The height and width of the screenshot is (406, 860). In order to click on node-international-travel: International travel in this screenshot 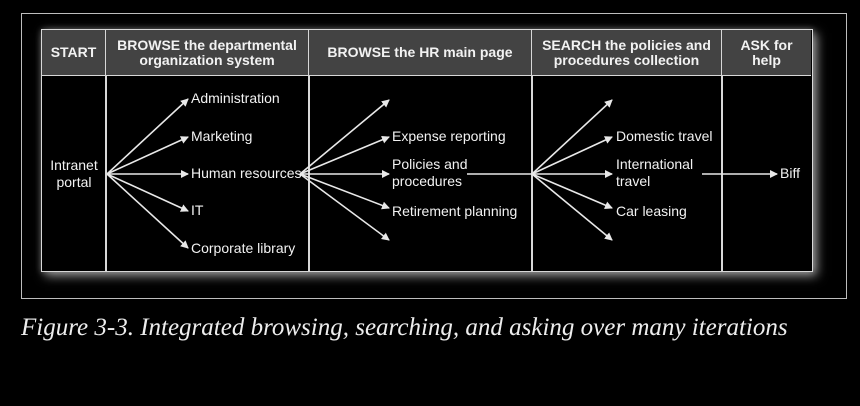, I will do `click(655, 172)`.